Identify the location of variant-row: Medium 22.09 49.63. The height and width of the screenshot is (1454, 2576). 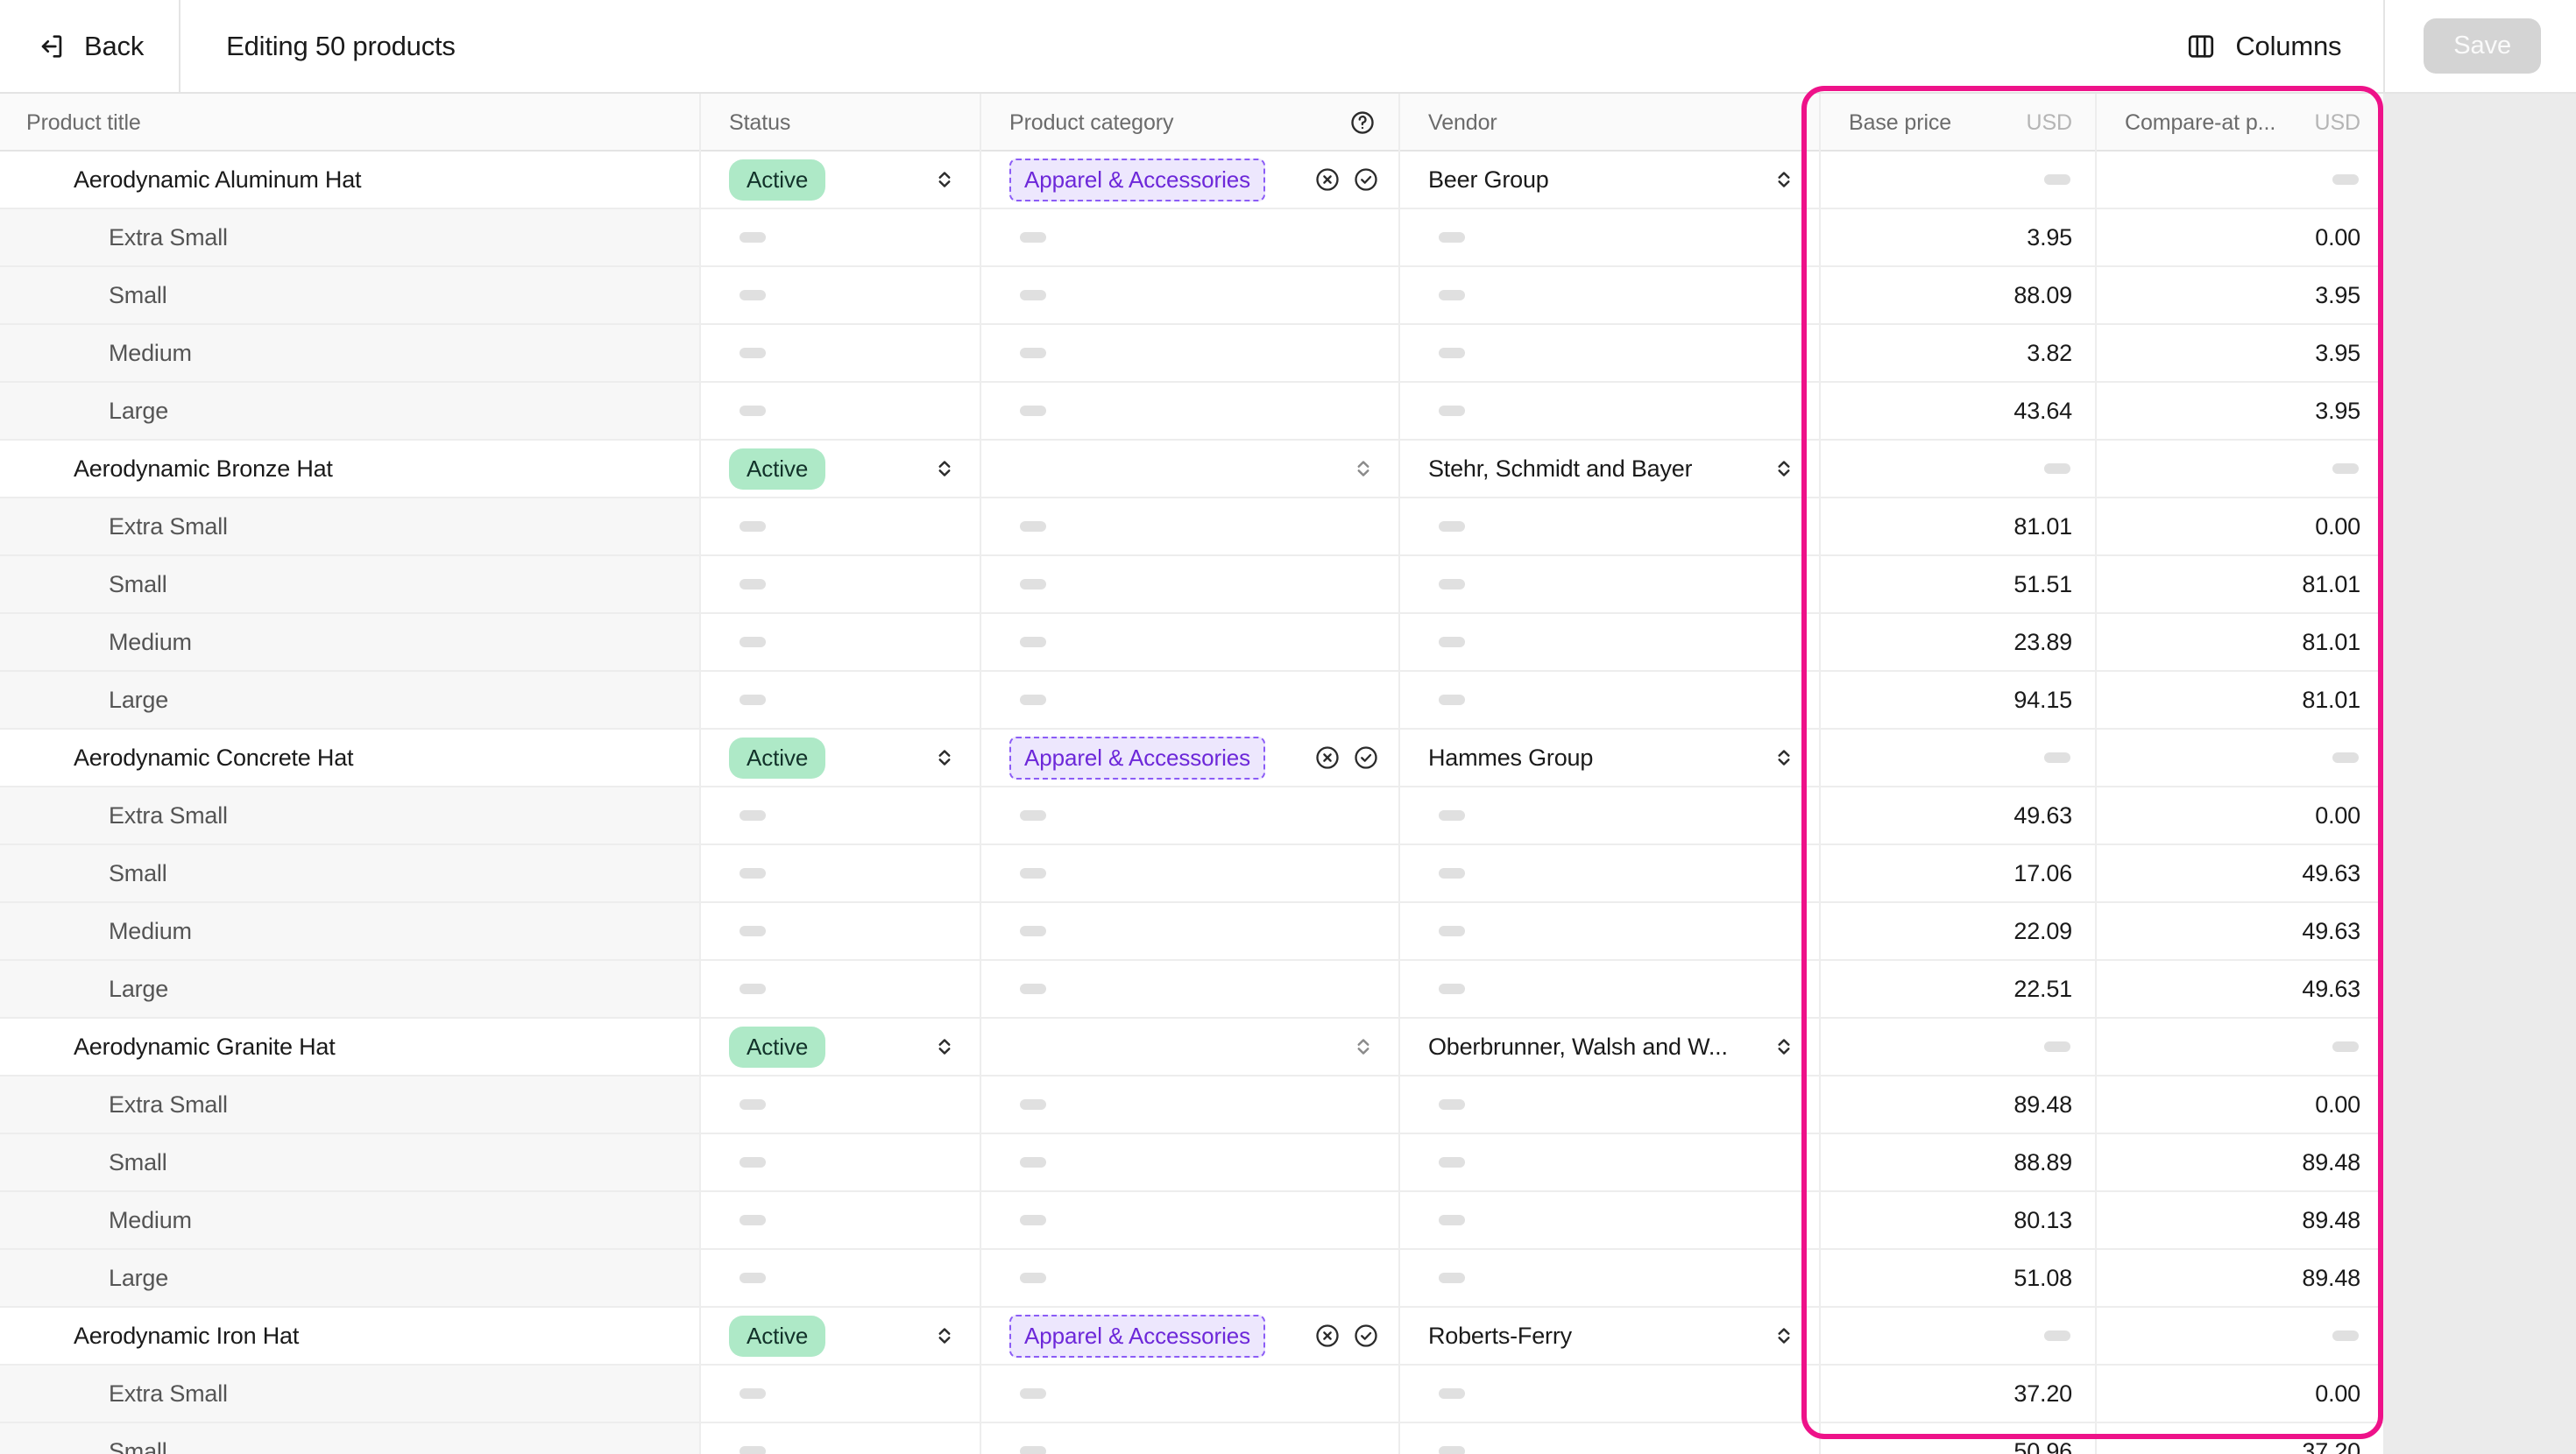
(1191, 932).